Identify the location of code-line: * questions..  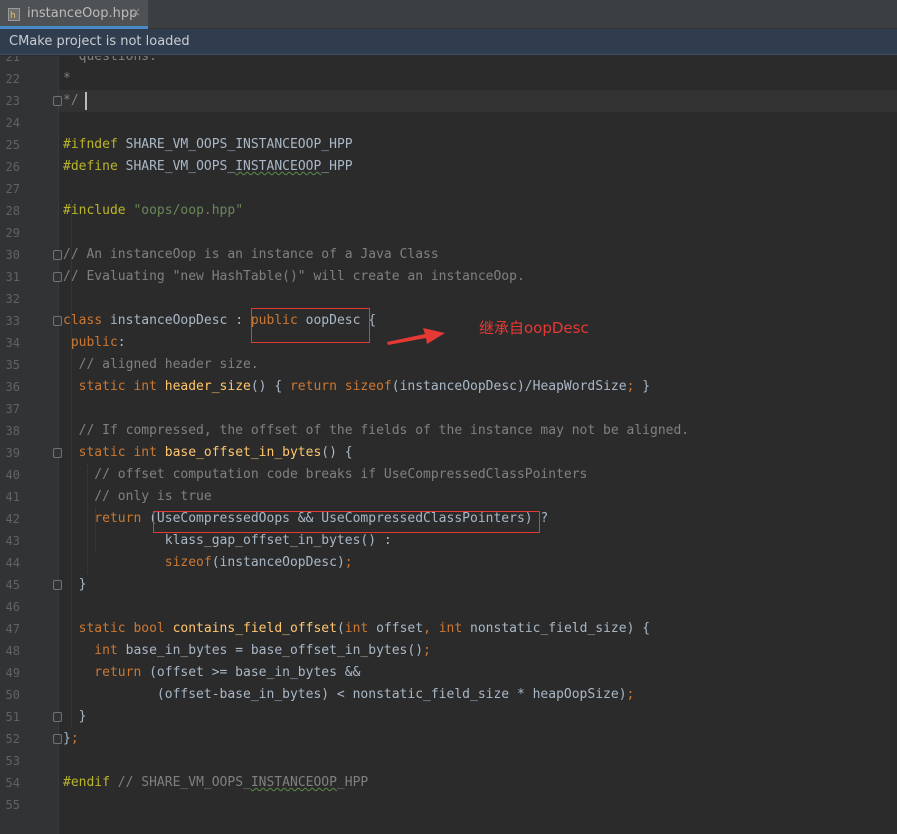
(110, 62).